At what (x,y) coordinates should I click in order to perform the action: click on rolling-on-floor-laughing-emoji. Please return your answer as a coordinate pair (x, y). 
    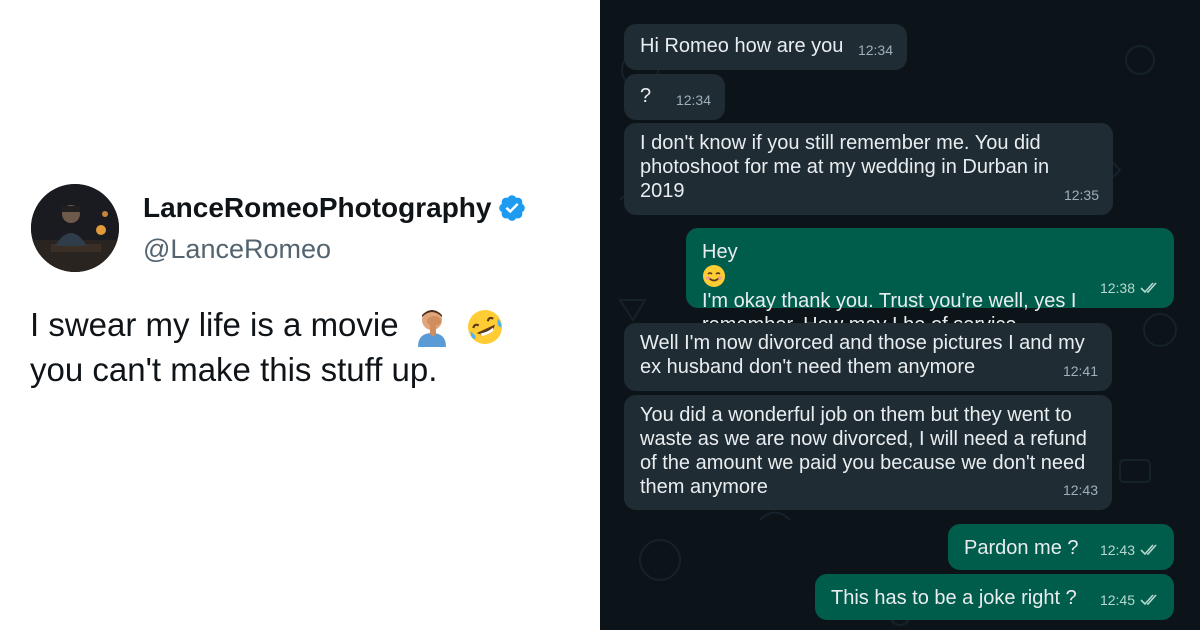
    Looking at the image, I should click on (484, 327).